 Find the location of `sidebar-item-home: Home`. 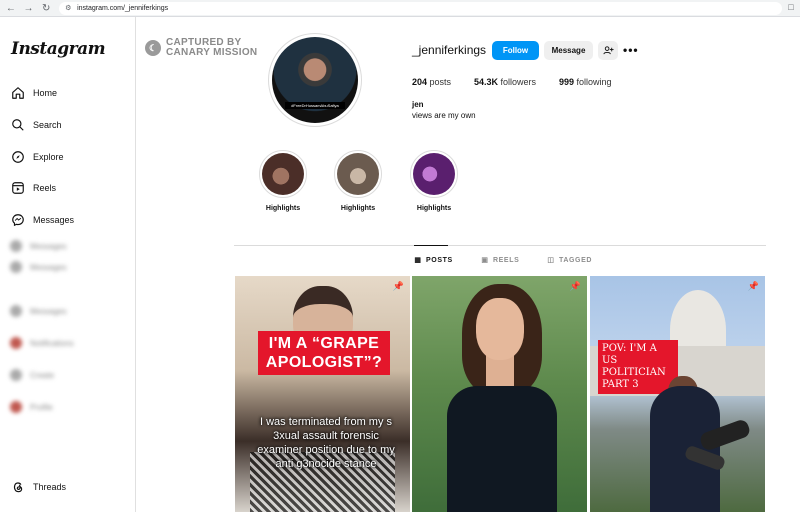

sidebar-item-home: Home is located at coordinates (33, 93).